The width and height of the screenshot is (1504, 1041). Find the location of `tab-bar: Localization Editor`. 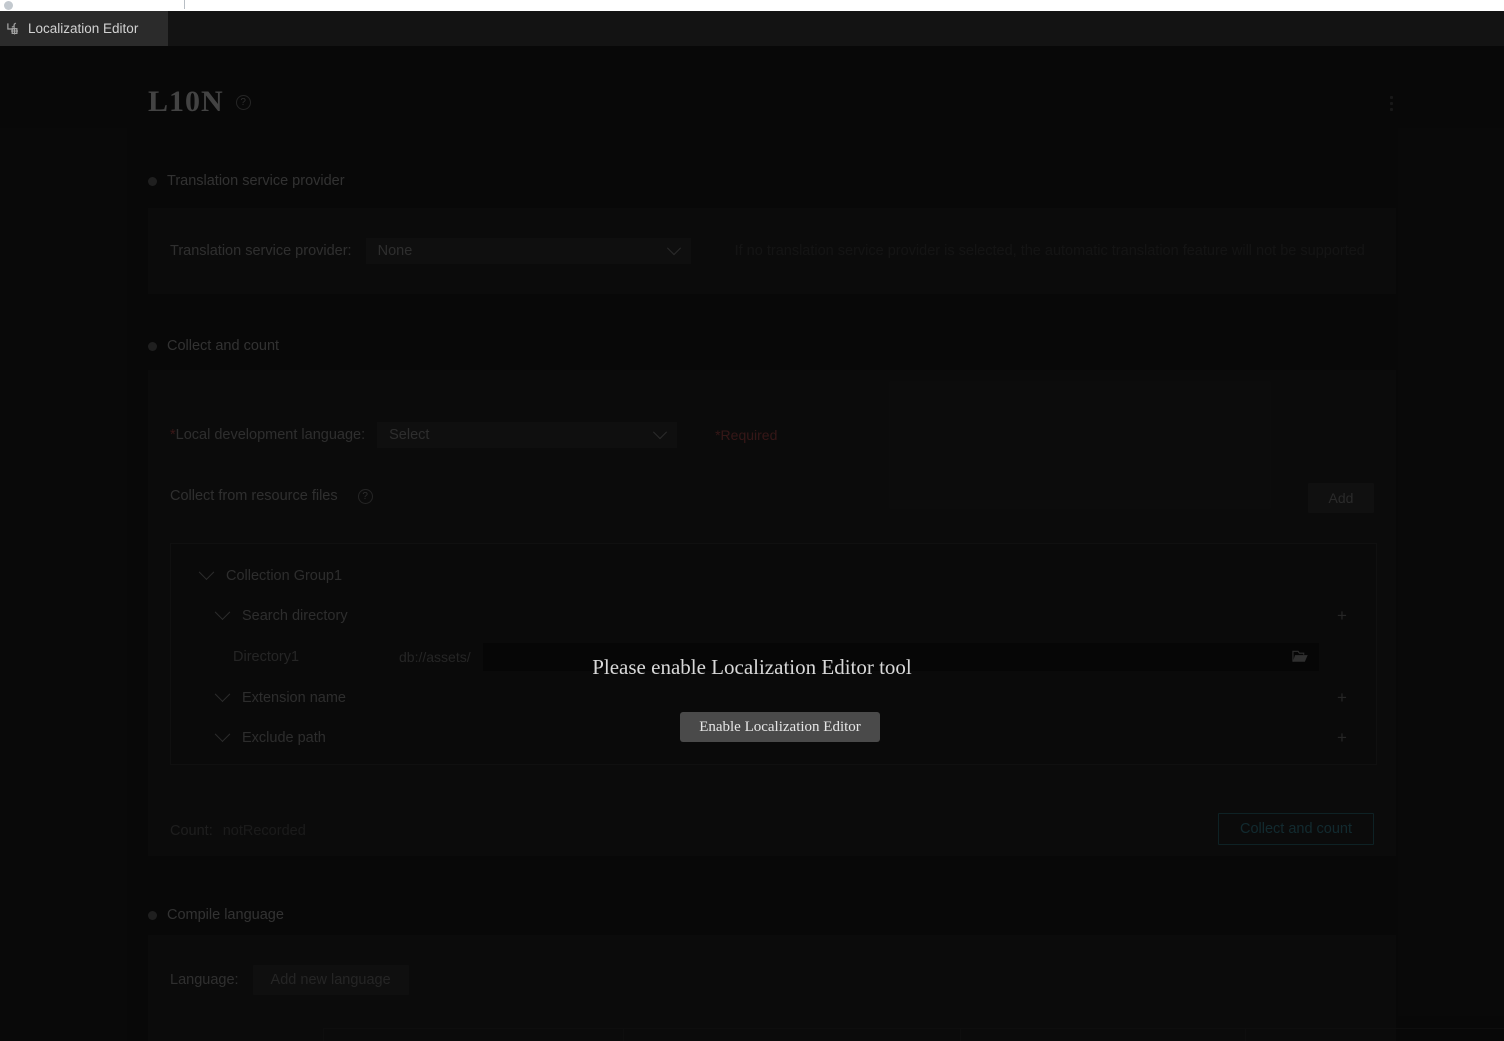

tab-bar: Localization Editor is located at coordinates (752, 29).